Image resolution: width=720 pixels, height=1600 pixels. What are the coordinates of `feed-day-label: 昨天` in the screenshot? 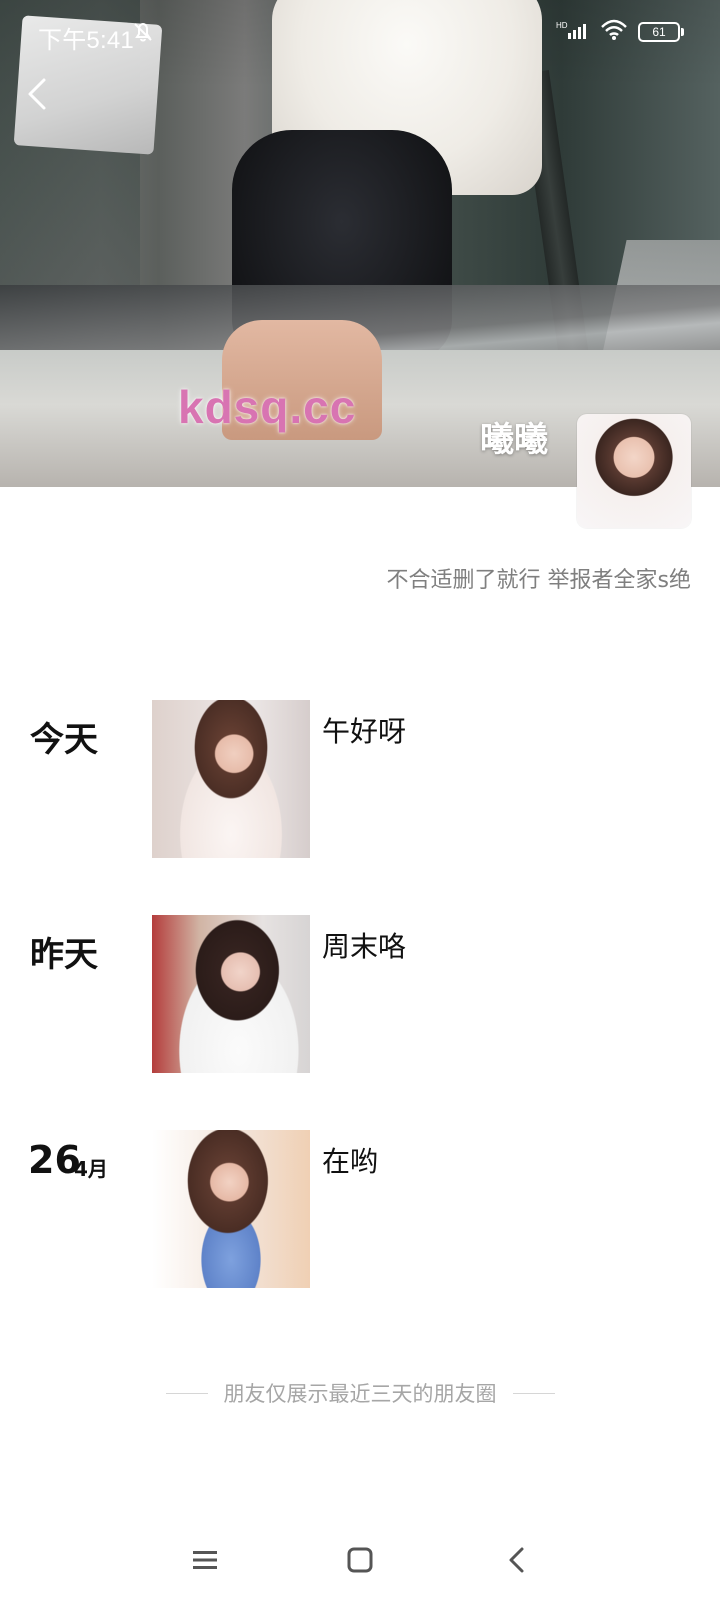 It's located at (64, 955).